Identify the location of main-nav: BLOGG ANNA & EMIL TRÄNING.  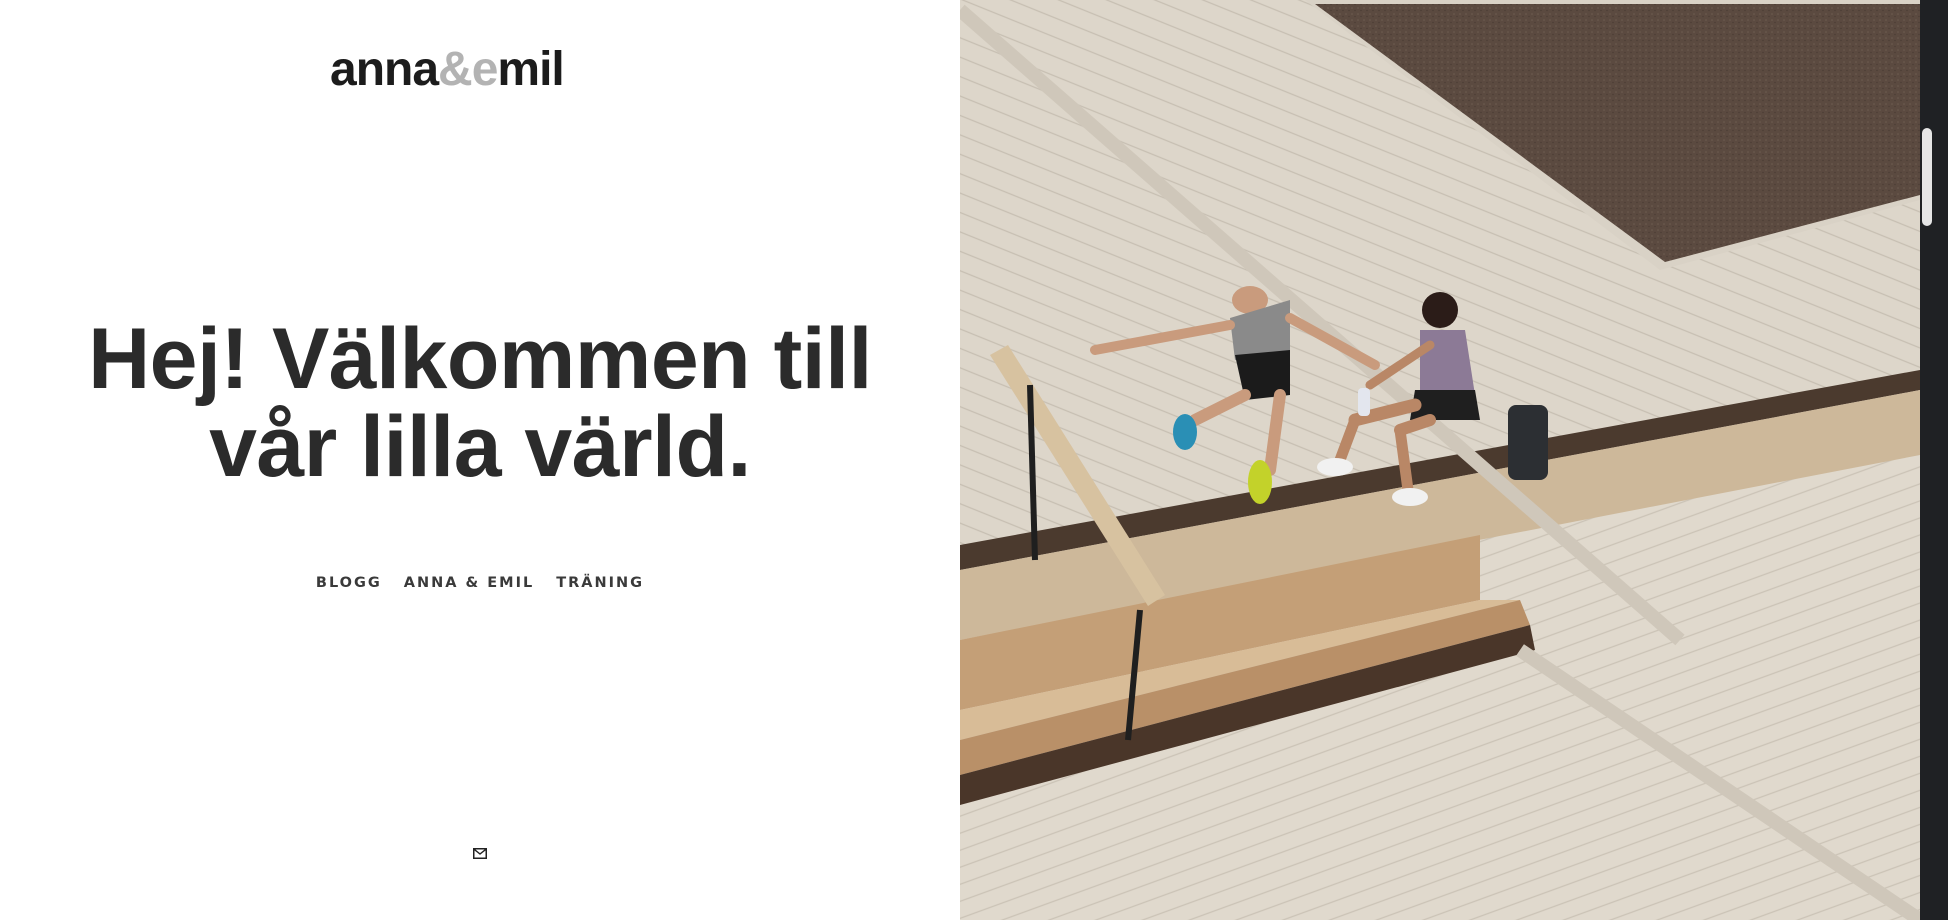
(480, 585).